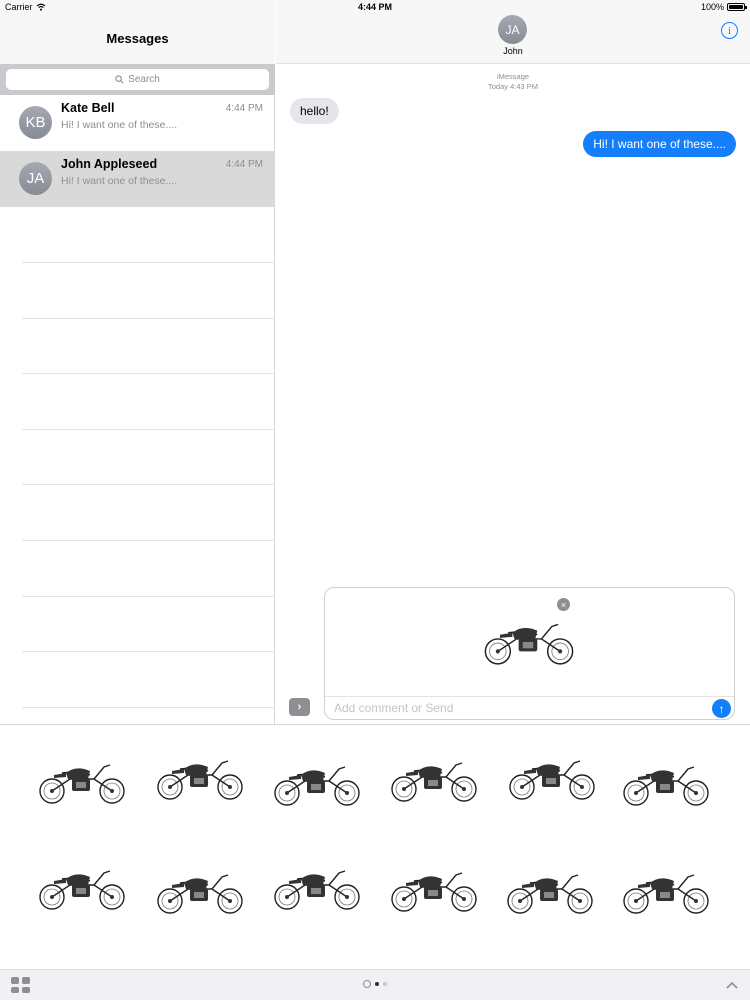 The height and width of the screenshot is (1000, 750). I want to click on message-input, so click(519, 708).